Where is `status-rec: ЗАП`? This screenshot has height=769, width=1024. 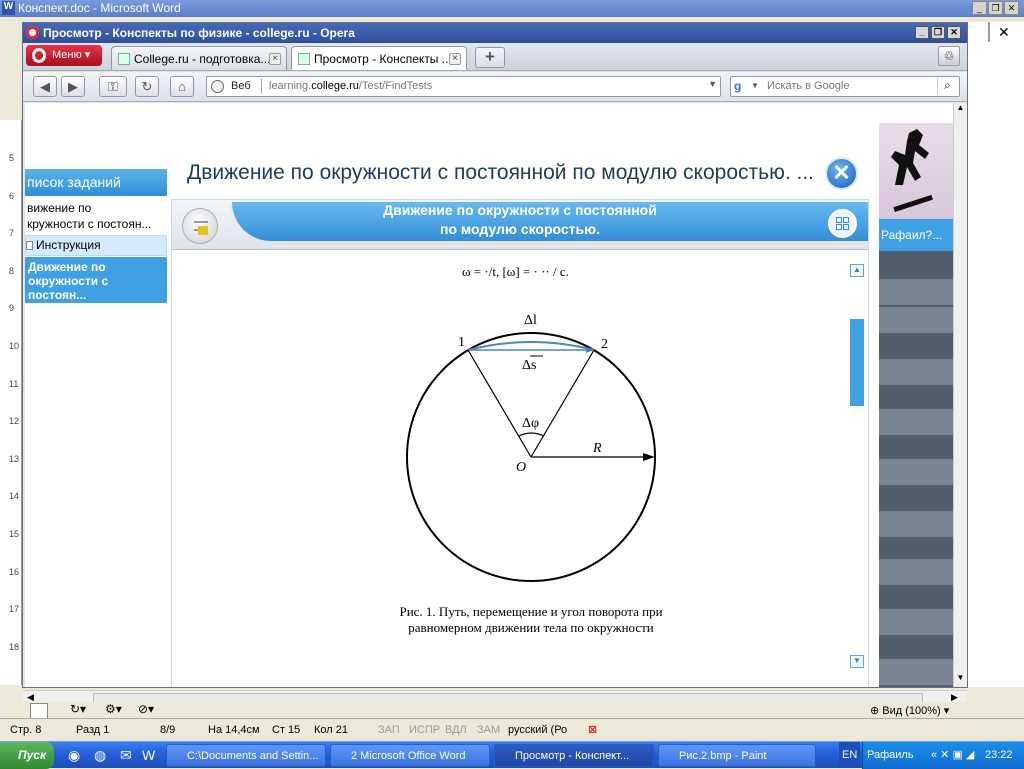 status-rec: ЗАП is located at coordinates (389, 730).